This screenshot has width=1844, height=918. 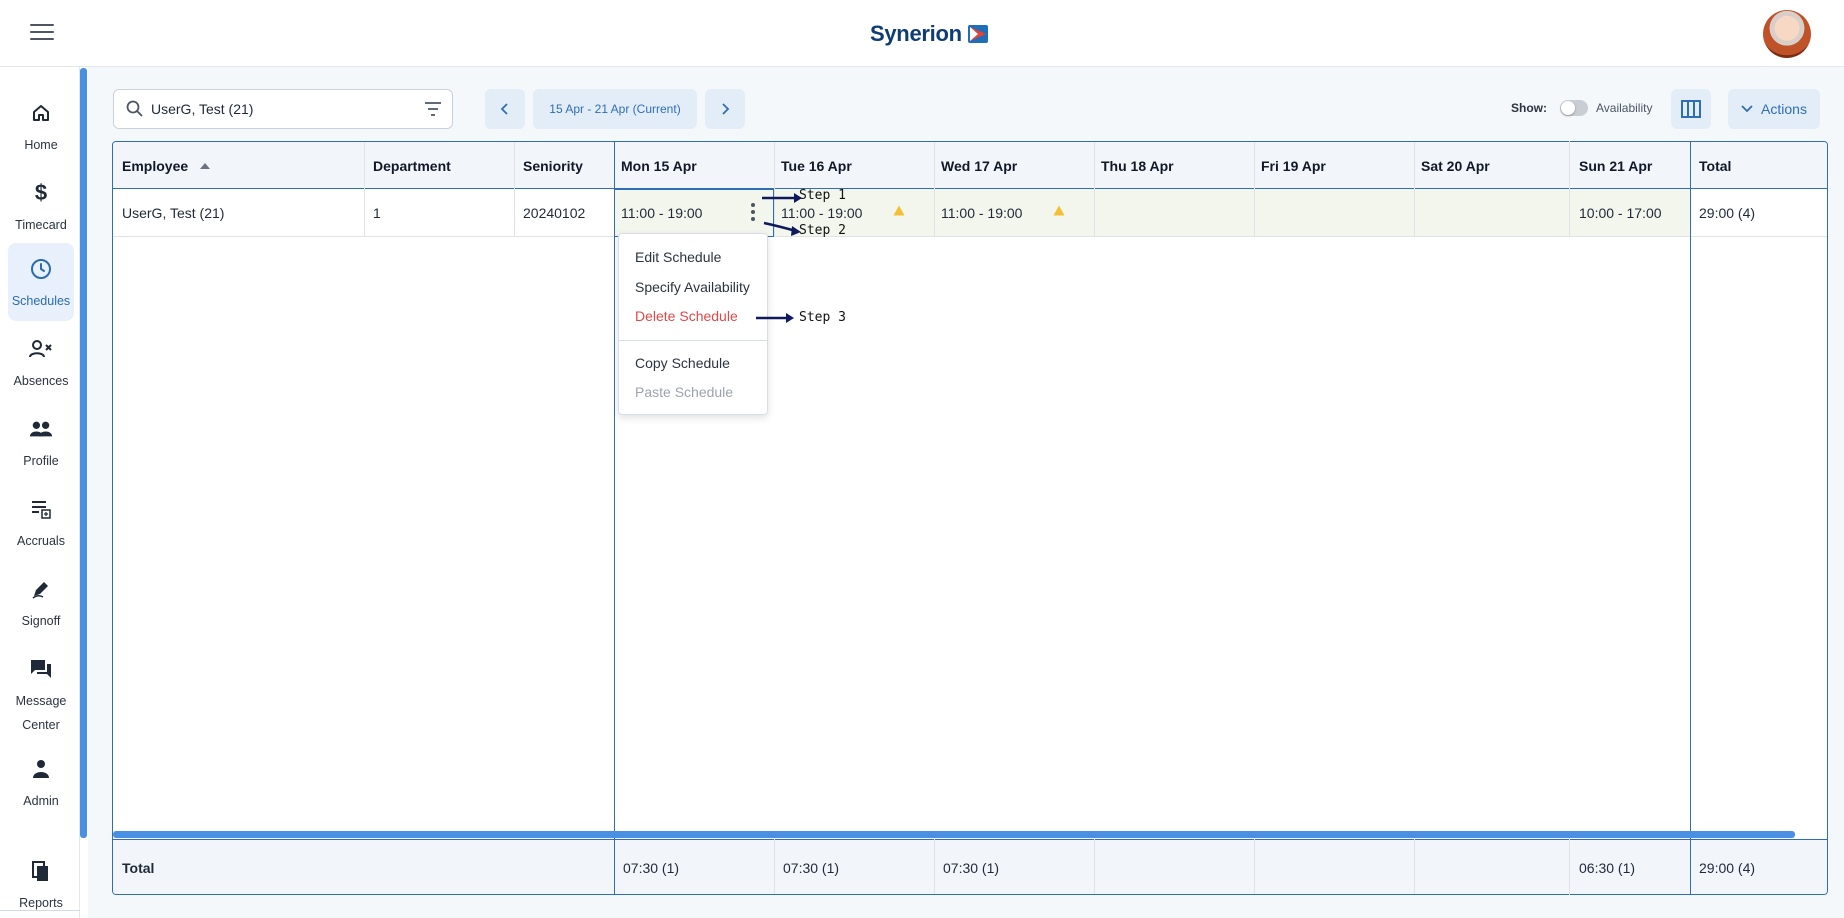 I want to click on menu-delete-schedule: Delete Schedule, so click(x=686, y=316).